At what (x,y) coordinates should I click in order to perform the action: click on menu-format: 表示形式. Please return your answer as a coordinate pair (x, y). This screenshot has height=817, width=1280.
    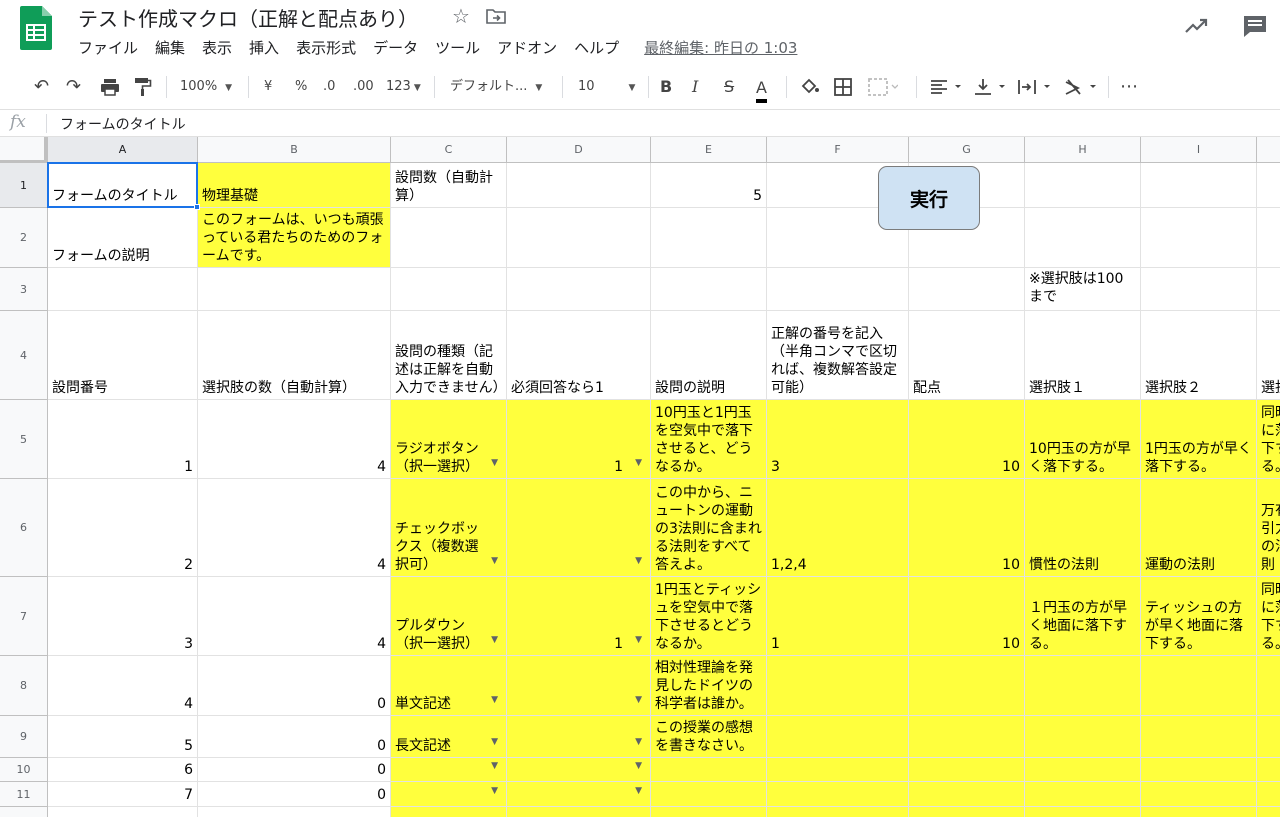
    Looking at the image, I should click on (326, 48).